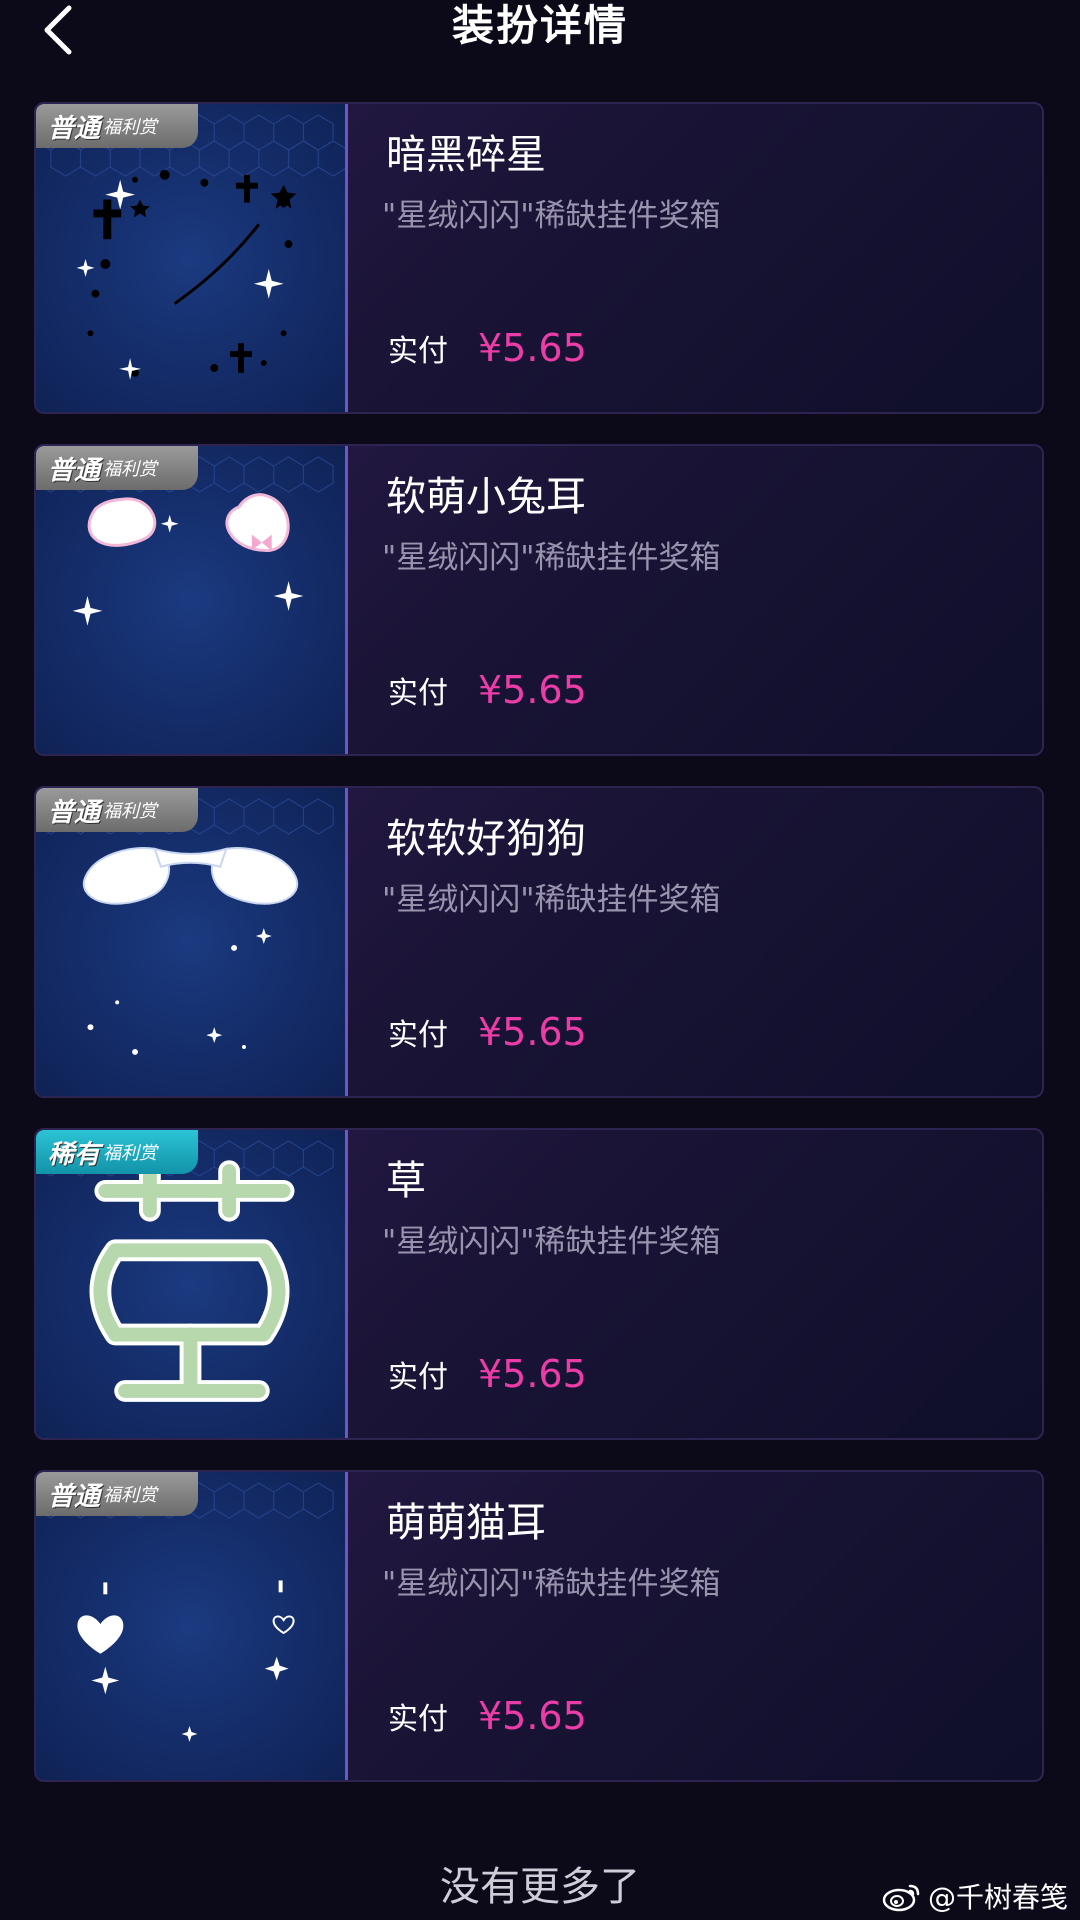 This screenshot has width=1080, height=1920. I want to click on item-name: 软软好狗狗, so click(486, 839).